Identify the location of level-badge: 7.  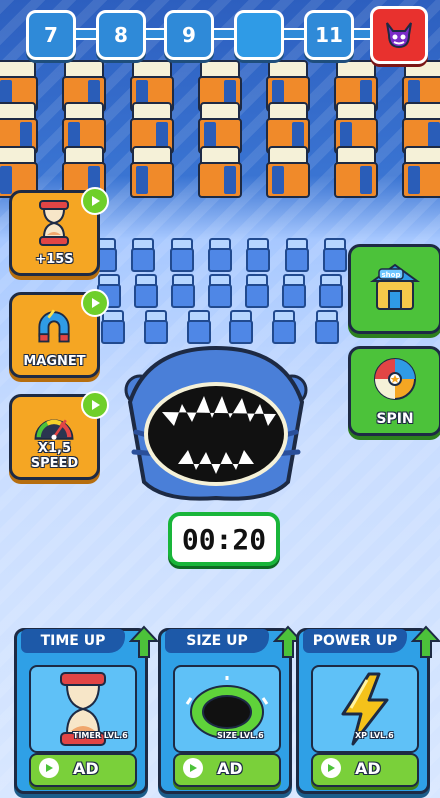
(51, 35).